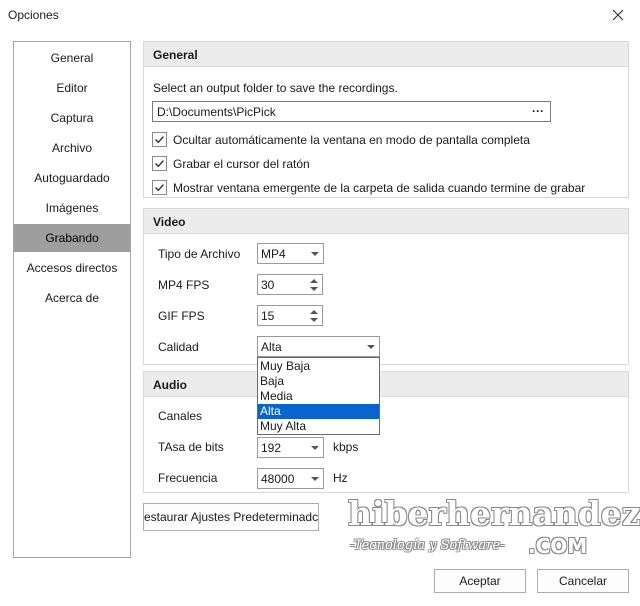 This screenshot has height=606, width=640. Describe the element at coordinates (191, 447) in the screenshot. I see `bitrate-label: TAsa de bits` at that location.